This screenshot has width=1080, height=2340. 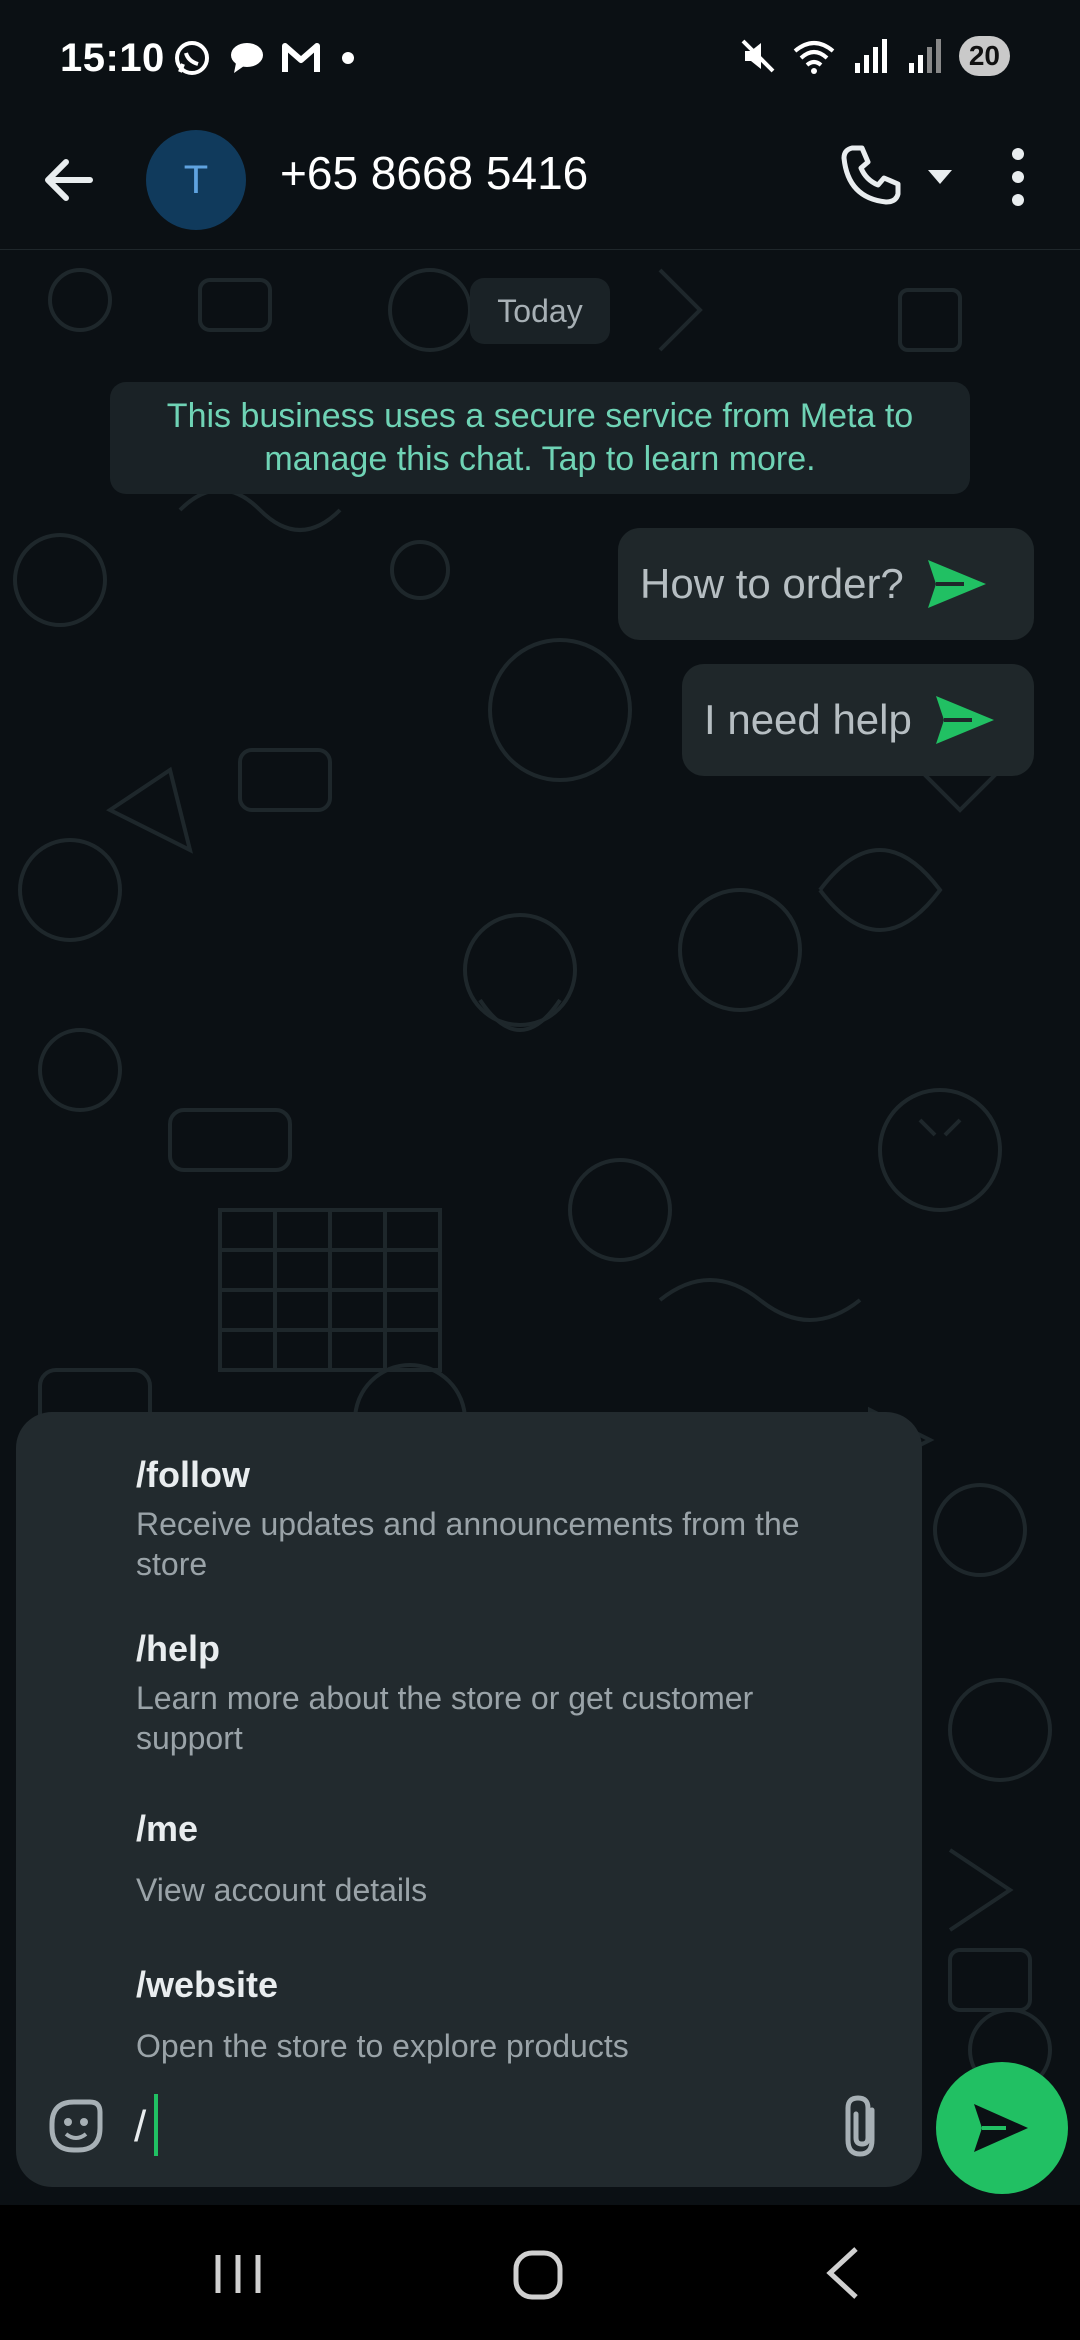 What do you see at coordinates (984, 56) in the screenshot?
I see `battery-indicator: 20` at bounding box center [984, 56].